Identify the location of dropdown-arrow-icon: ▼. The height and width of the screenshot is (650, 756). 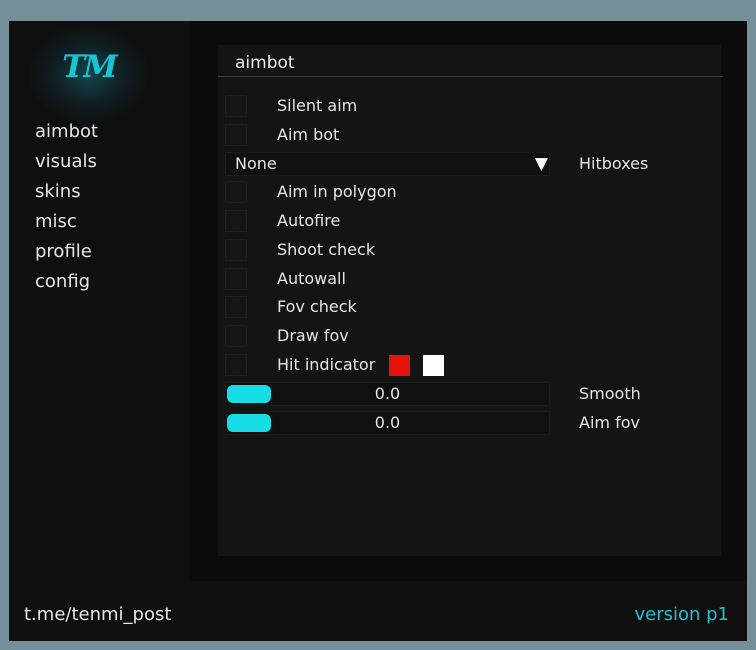
(541, 164).